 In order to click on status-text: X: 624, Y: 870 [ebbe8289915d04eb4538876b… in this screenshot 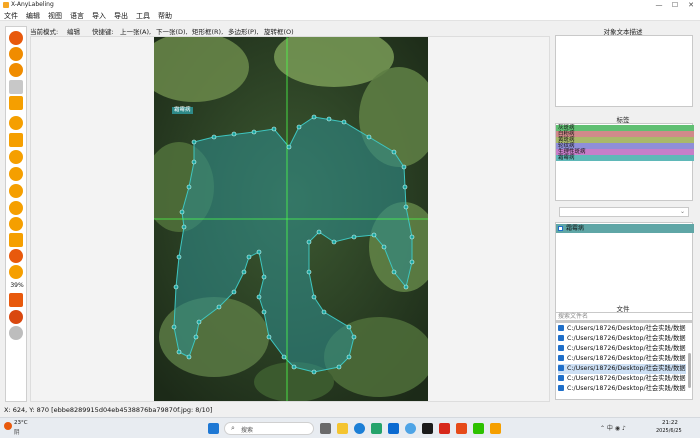, I will do `click(108, 410)`.